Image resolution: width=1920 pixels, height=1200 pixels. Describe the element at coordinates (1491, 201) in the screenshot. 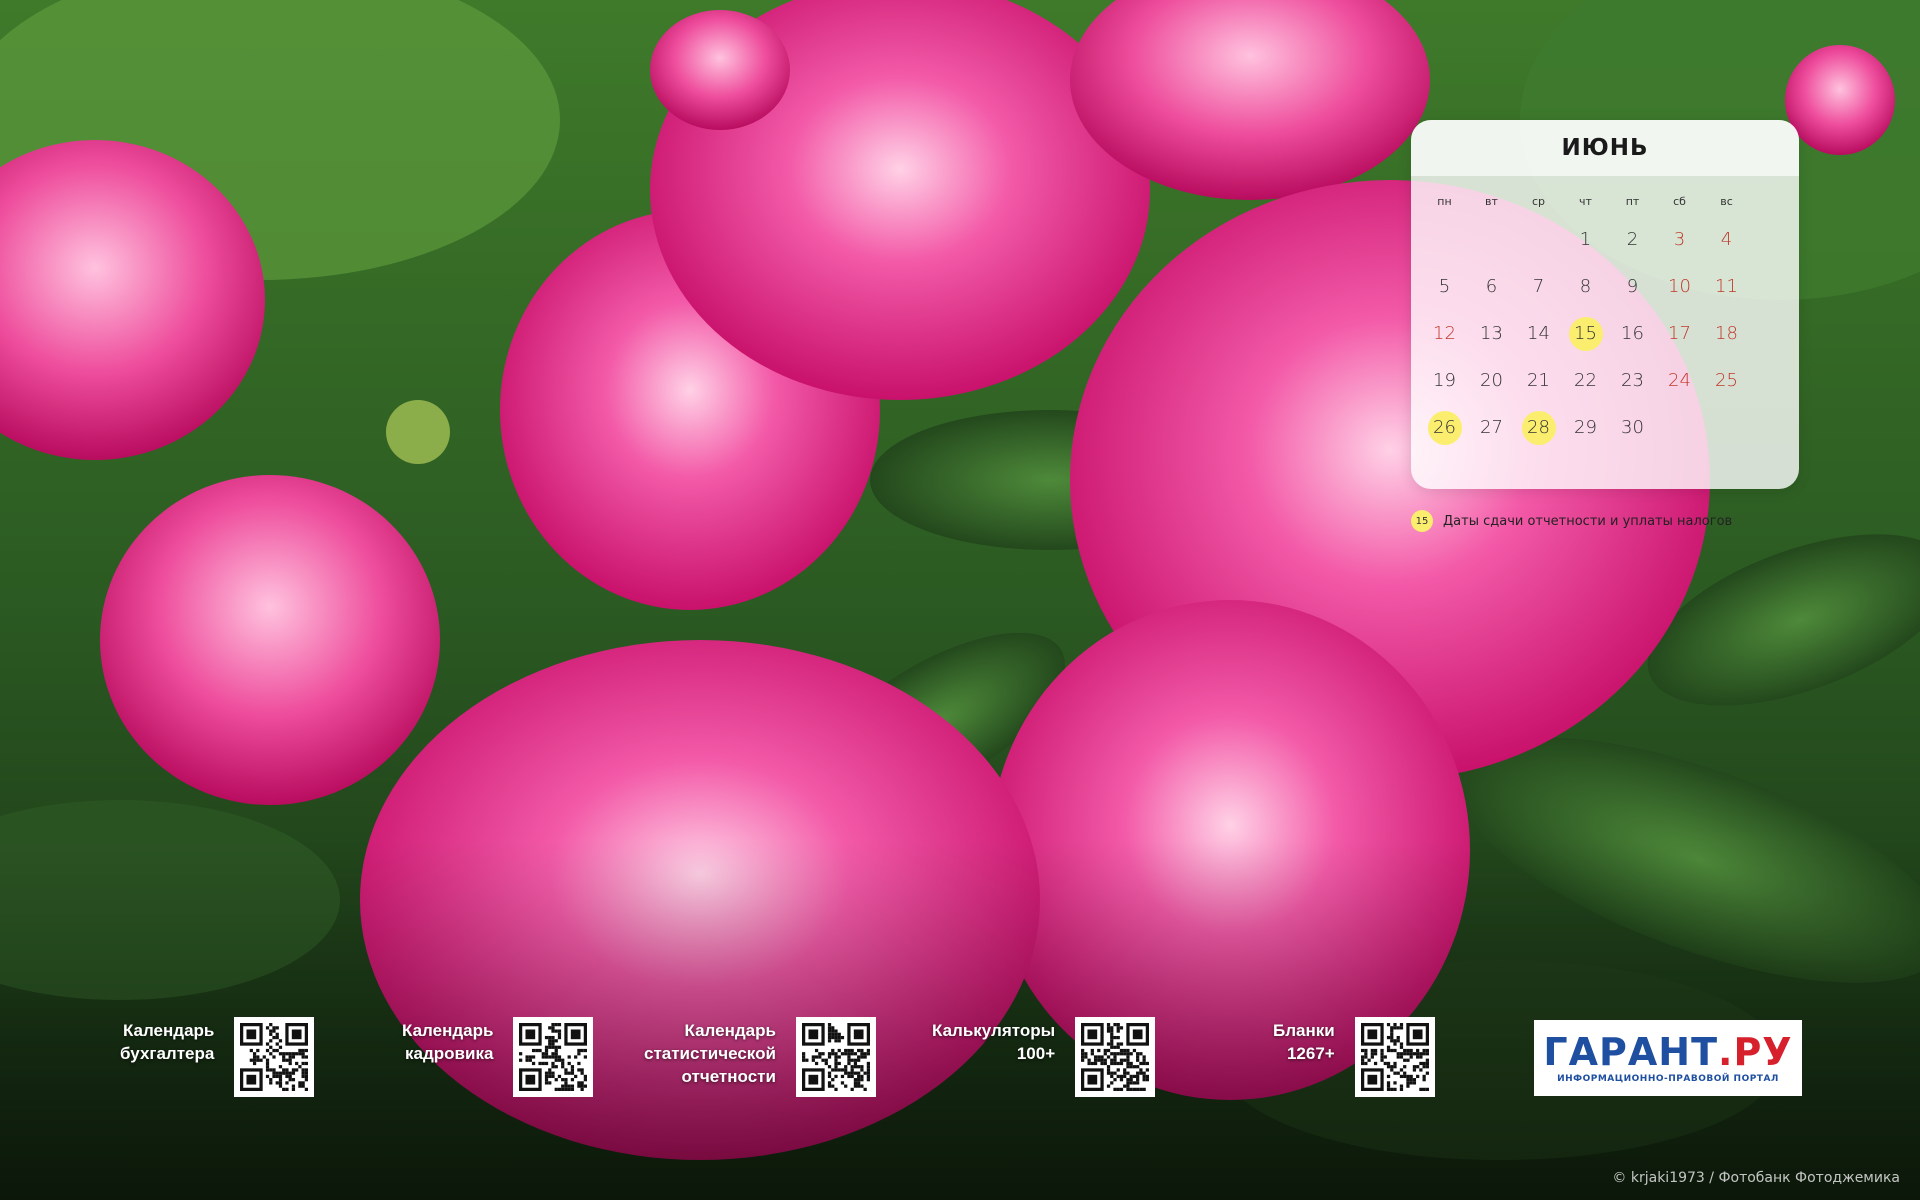

I see `weekday-label: вт` at that location.